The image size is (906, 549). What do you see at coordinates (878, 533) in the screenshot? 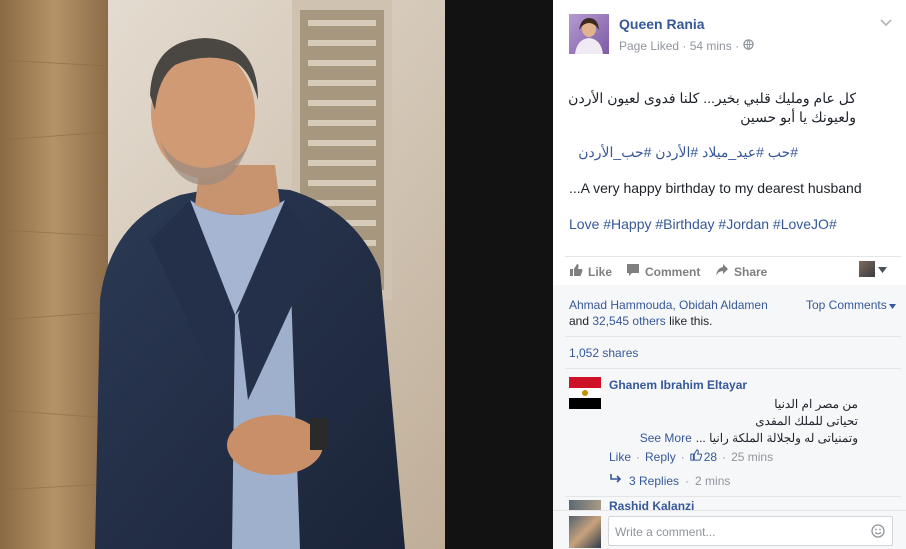
I see `emoji-icon` at bounding box center [878, 533].